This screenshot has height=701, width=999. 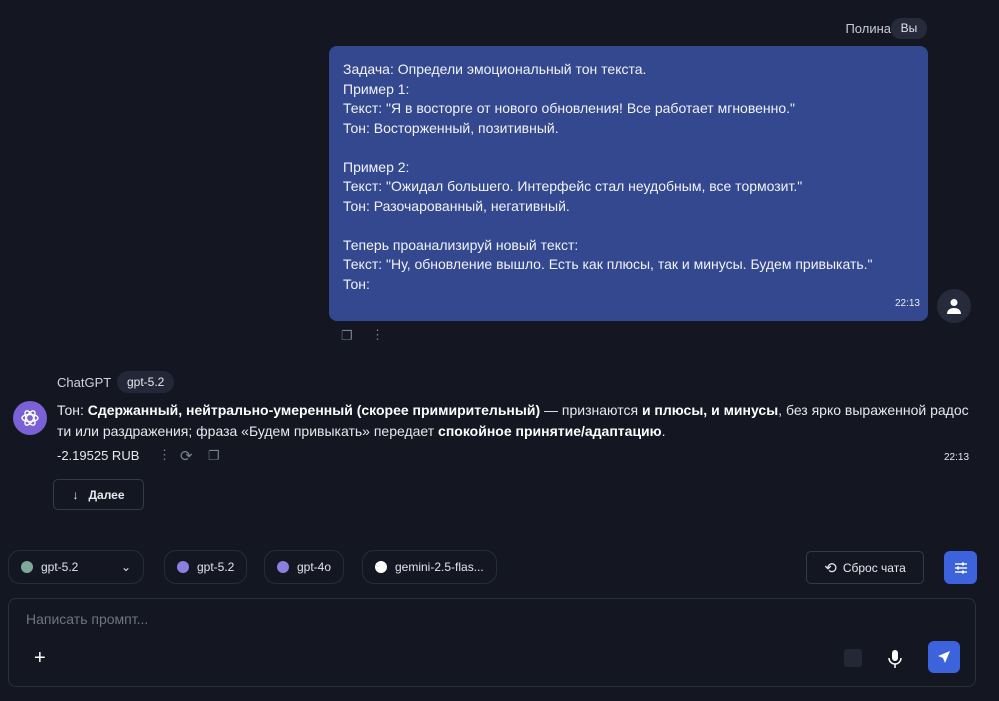 I want to click on assistant-model-badge: gpt-5.2, so click(x=146, y=382).